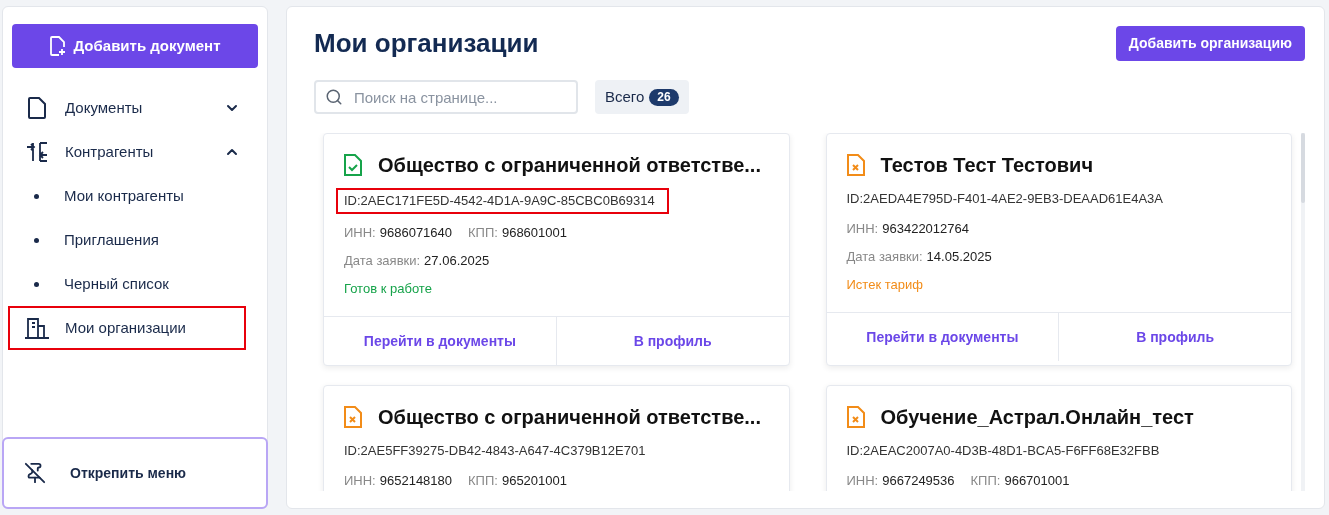 This screenshot has height=515, width=1329. I want to click on total-label: Всего, so click(625, 96).